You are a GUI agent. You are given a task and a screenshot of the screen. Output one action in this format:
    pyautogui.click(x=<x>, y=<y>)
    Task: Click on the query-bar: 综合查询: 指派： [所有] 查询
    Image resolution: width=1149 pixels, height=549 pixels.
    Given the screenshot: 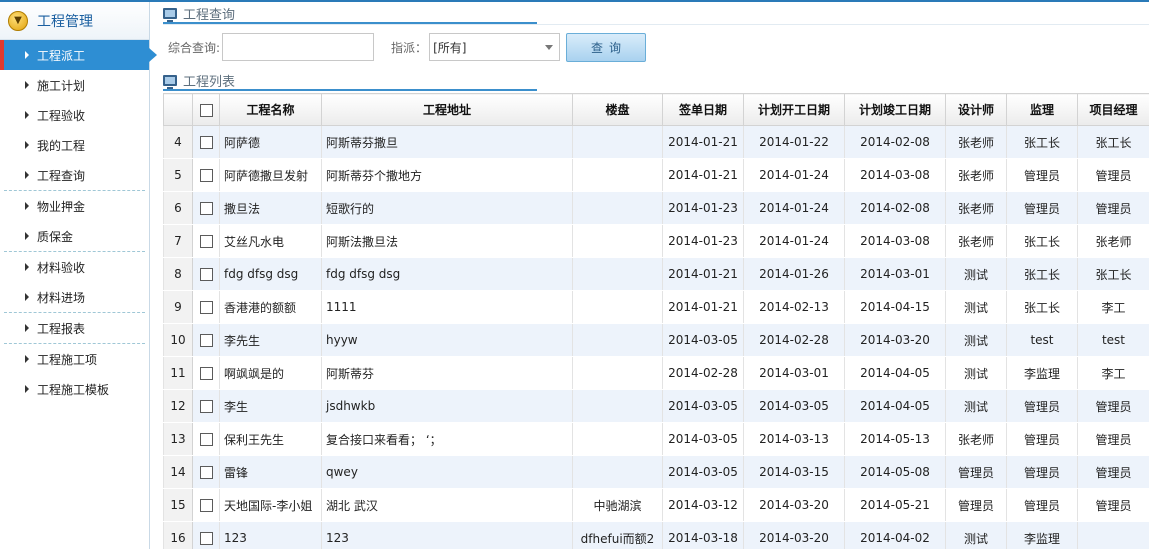 What is the action you would take?
    pyautogui.click(x=656, y=46)
    